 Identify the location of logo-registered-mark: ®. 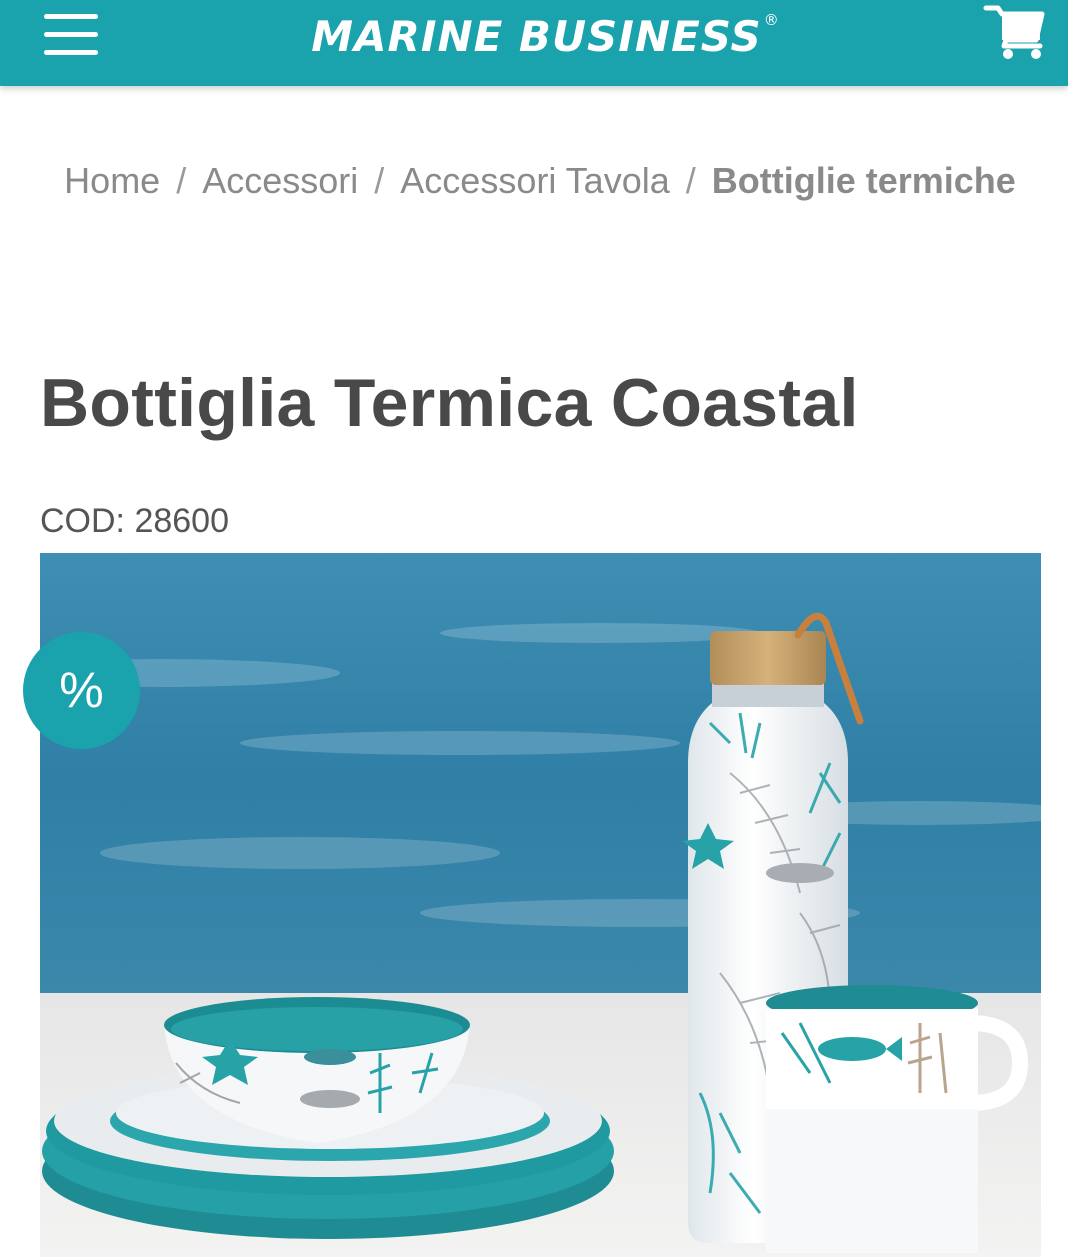
(771, 20).